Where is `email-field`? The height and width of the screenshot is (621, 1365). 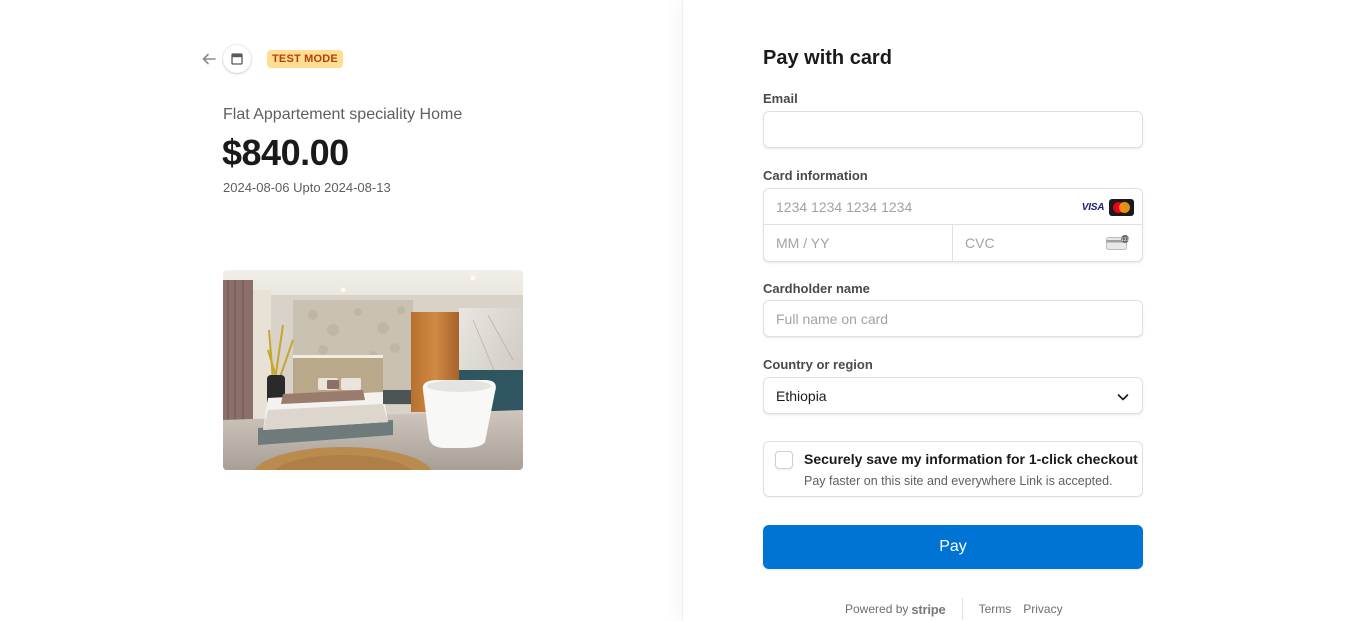 email-field is located at coordinates (953, 129).